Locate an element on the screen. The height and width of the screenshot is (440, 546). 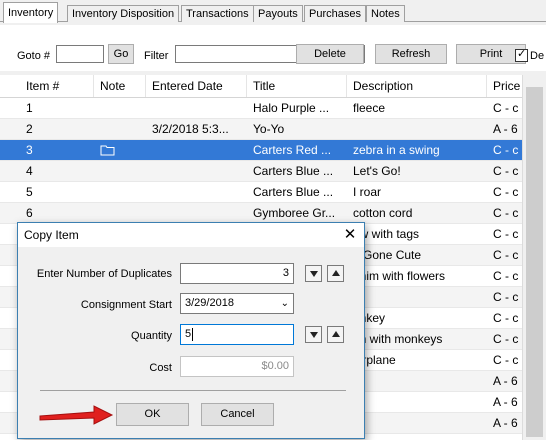
grid-scrollbar is located at coordinates (534, 257).